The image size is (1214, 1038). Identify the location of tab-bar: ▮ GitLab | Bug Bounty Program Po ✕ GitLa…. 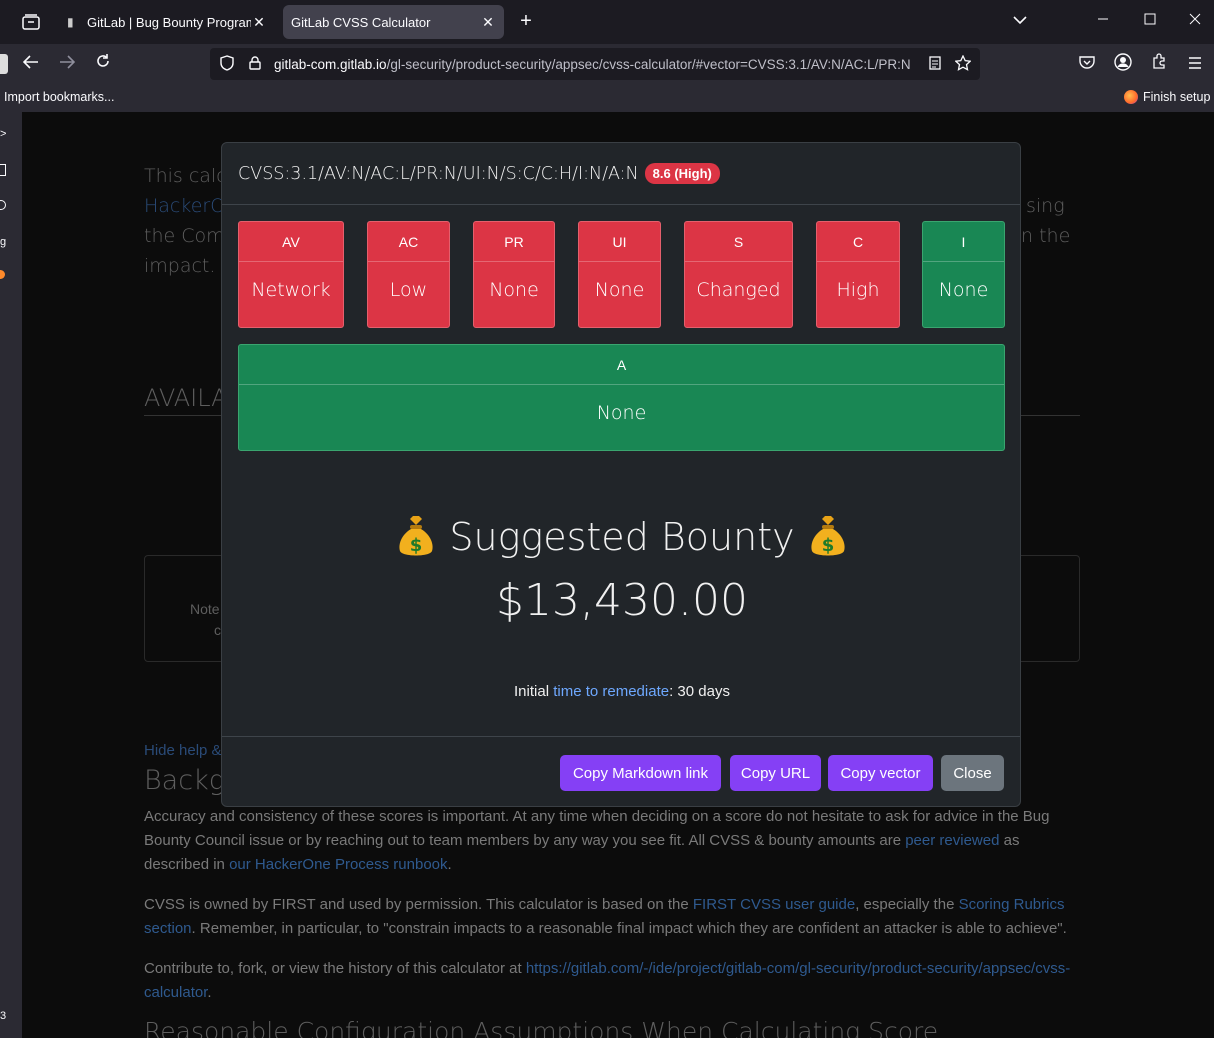
(607, 22).